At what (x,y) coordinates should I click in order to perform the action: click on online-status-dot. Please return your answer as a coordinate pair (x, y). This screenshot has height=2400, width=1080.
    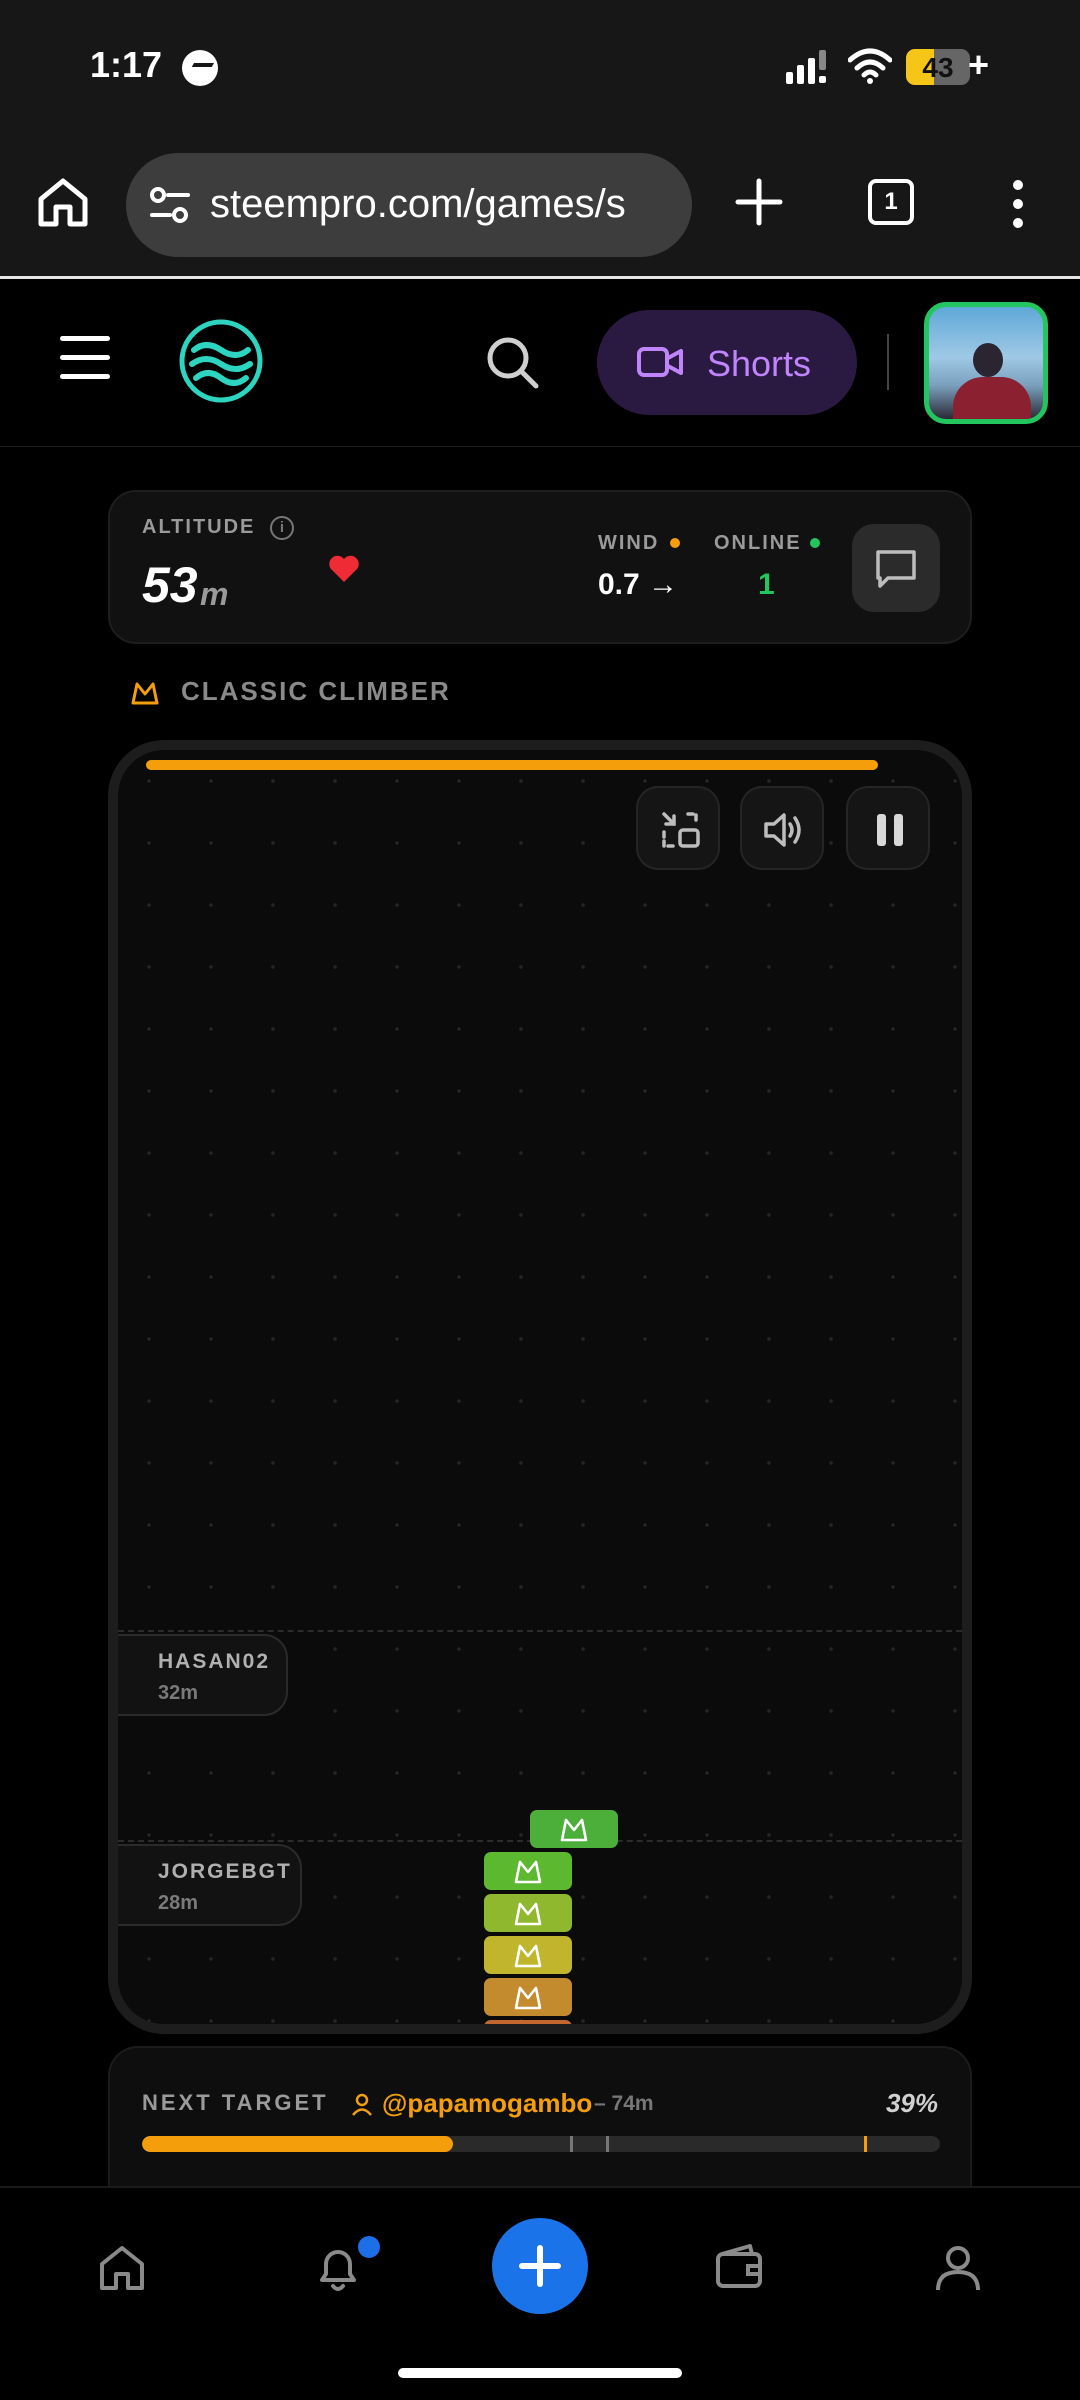
    Looking at the image, I should click on (815, 543).